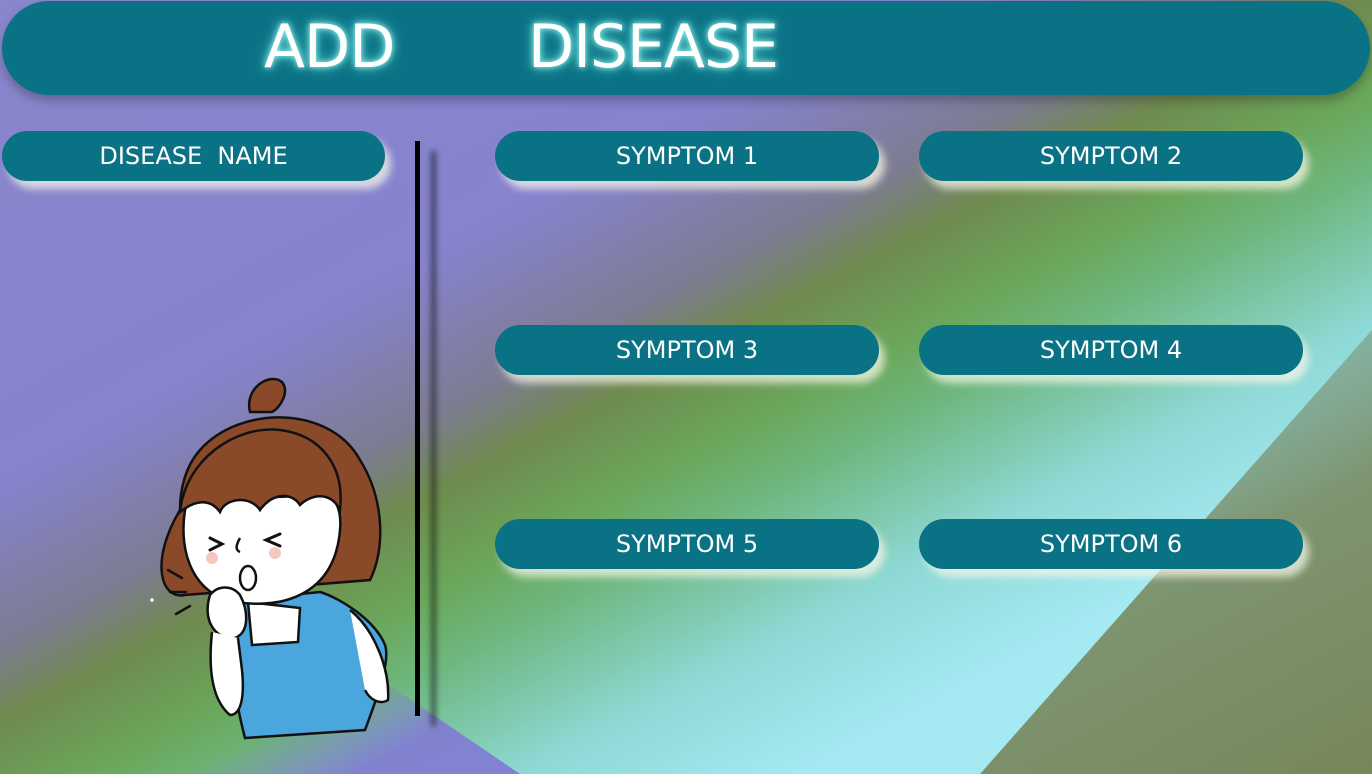  What do you see at coordinates (152, 600) in the screenshot?
I see `cough-droplet` at bounding box center [152, 600].